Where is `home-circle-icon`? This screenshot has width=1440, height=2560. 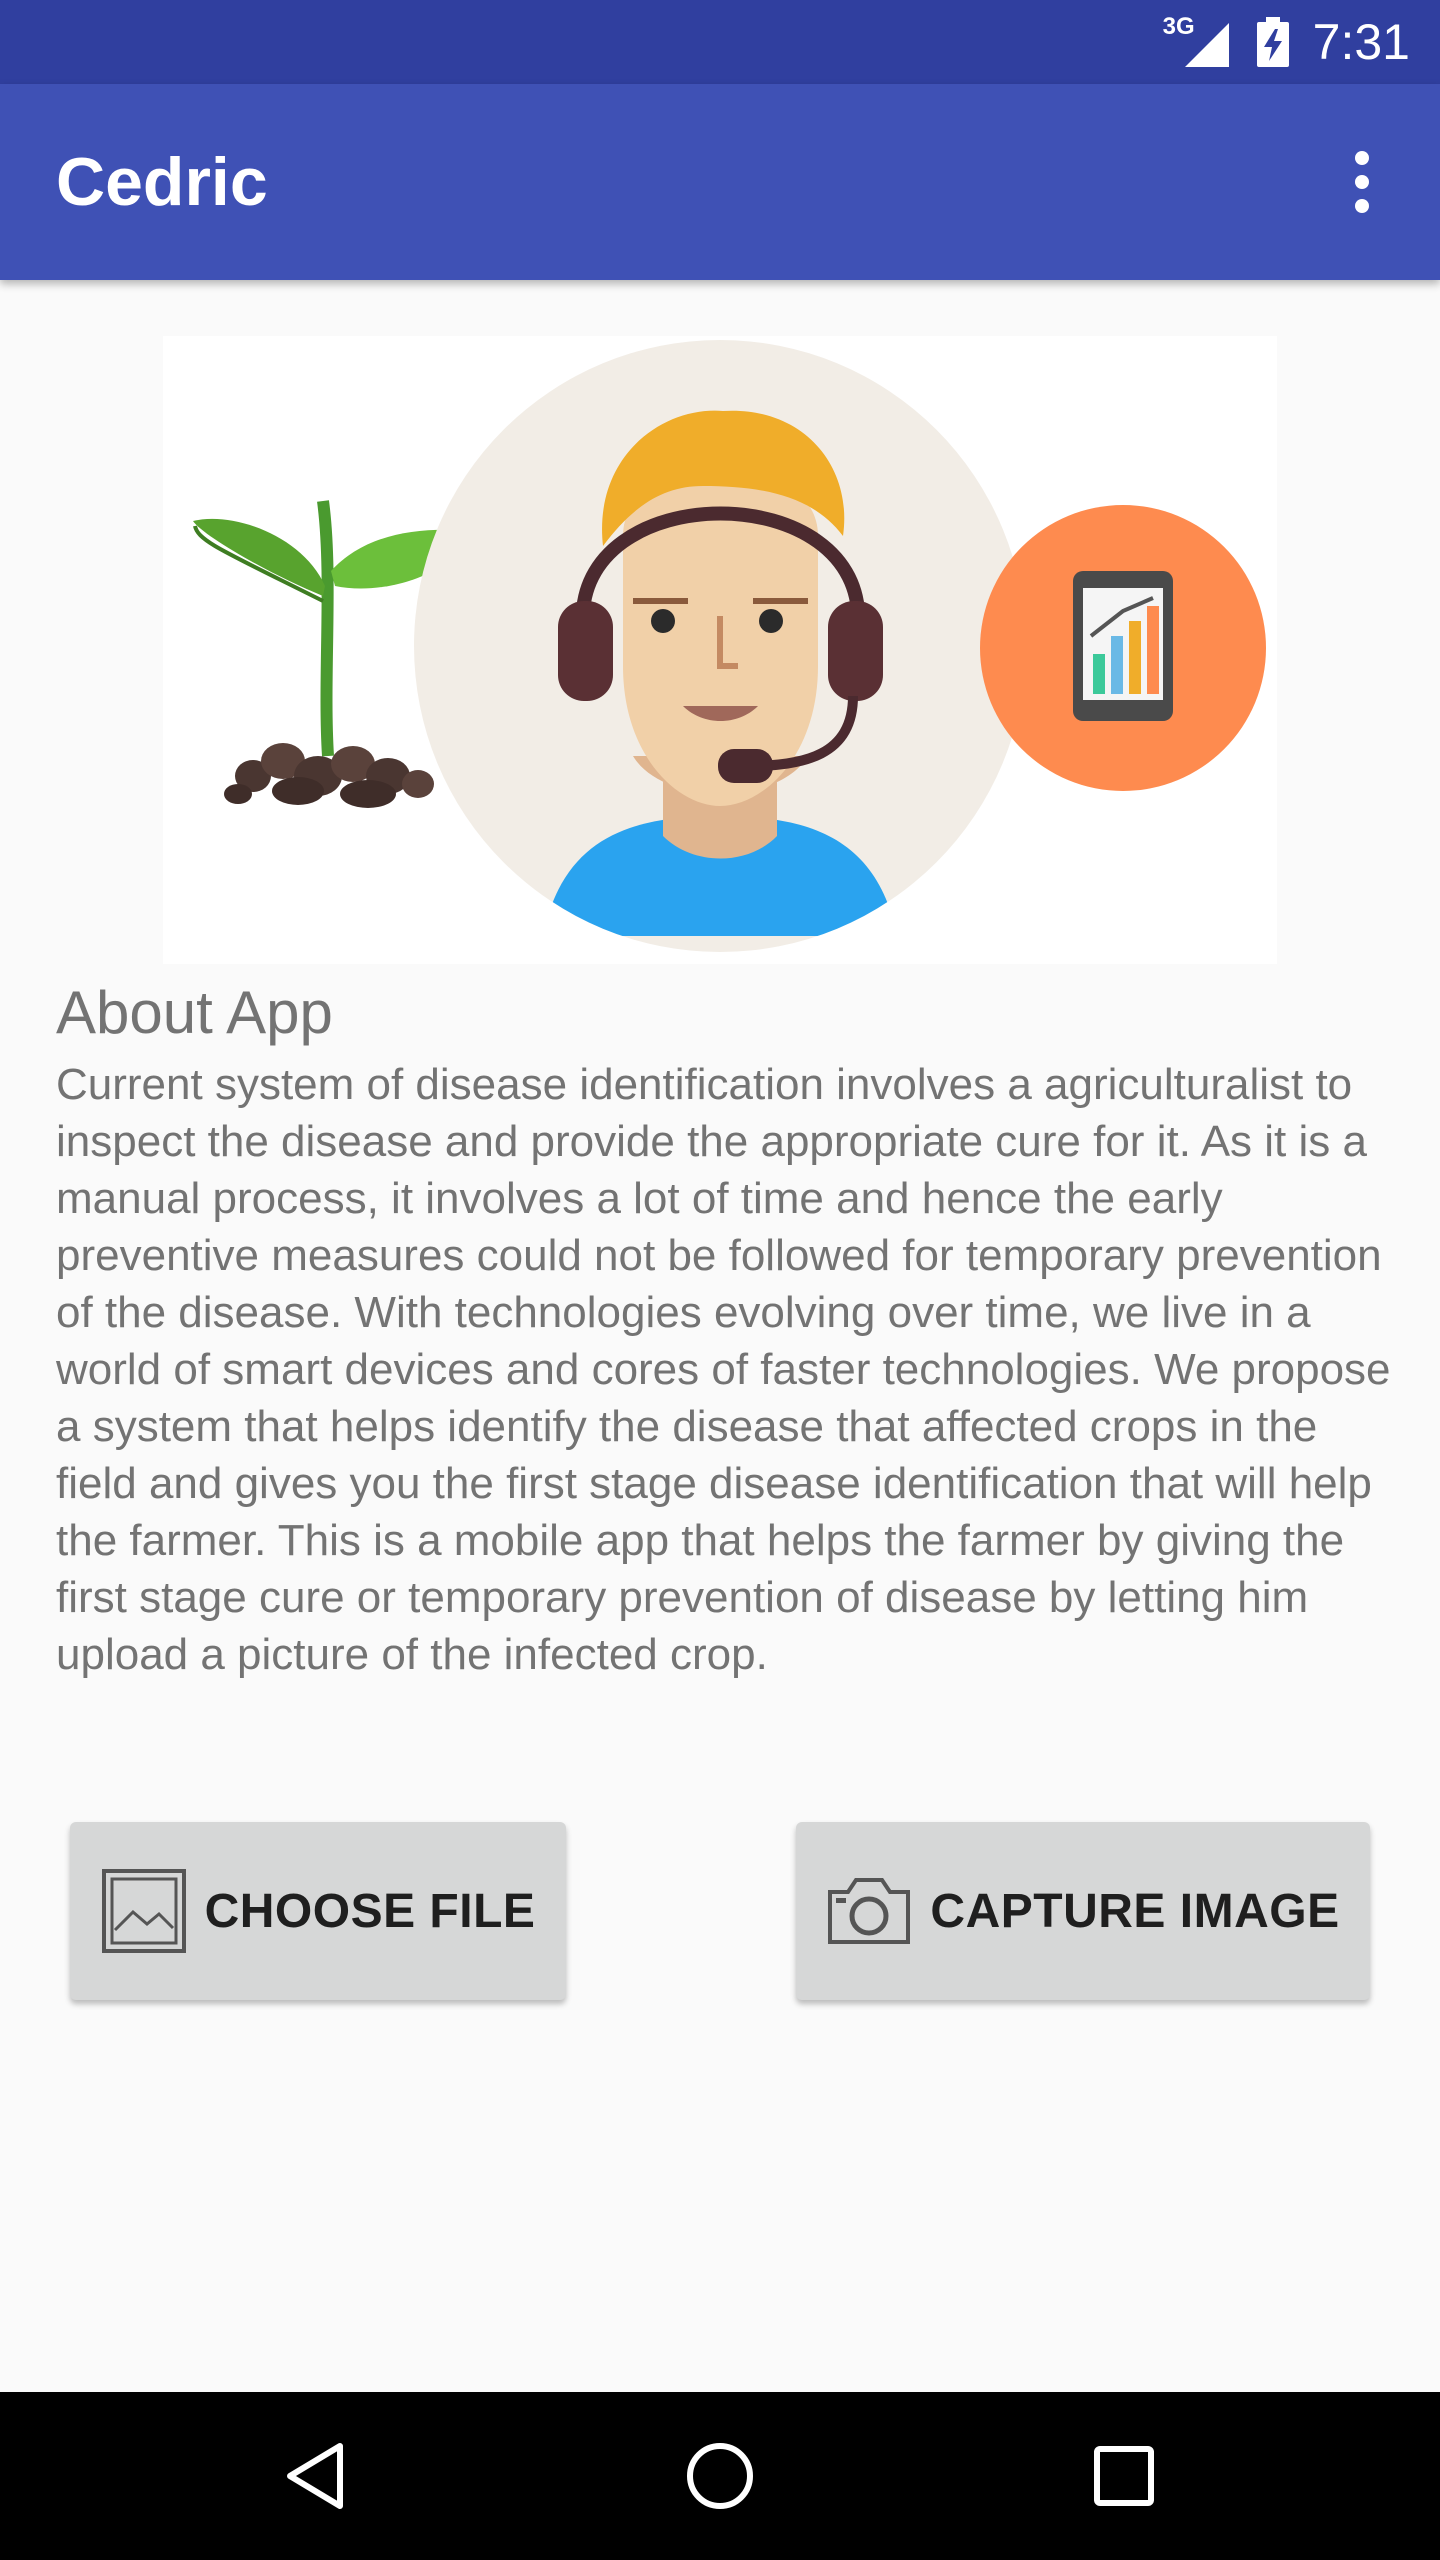
home-circle-icon is located at coordinates (720, 2476).